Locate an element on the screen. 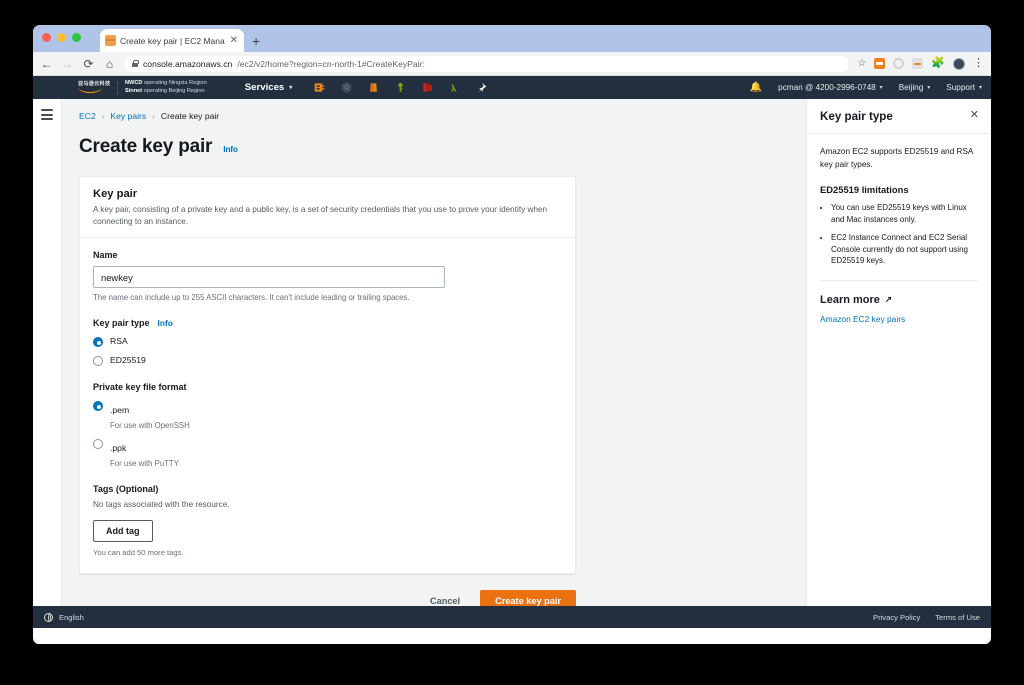 This screenshot has width=1024, height=685. language-selector: English is located at coordinates (64, 617).